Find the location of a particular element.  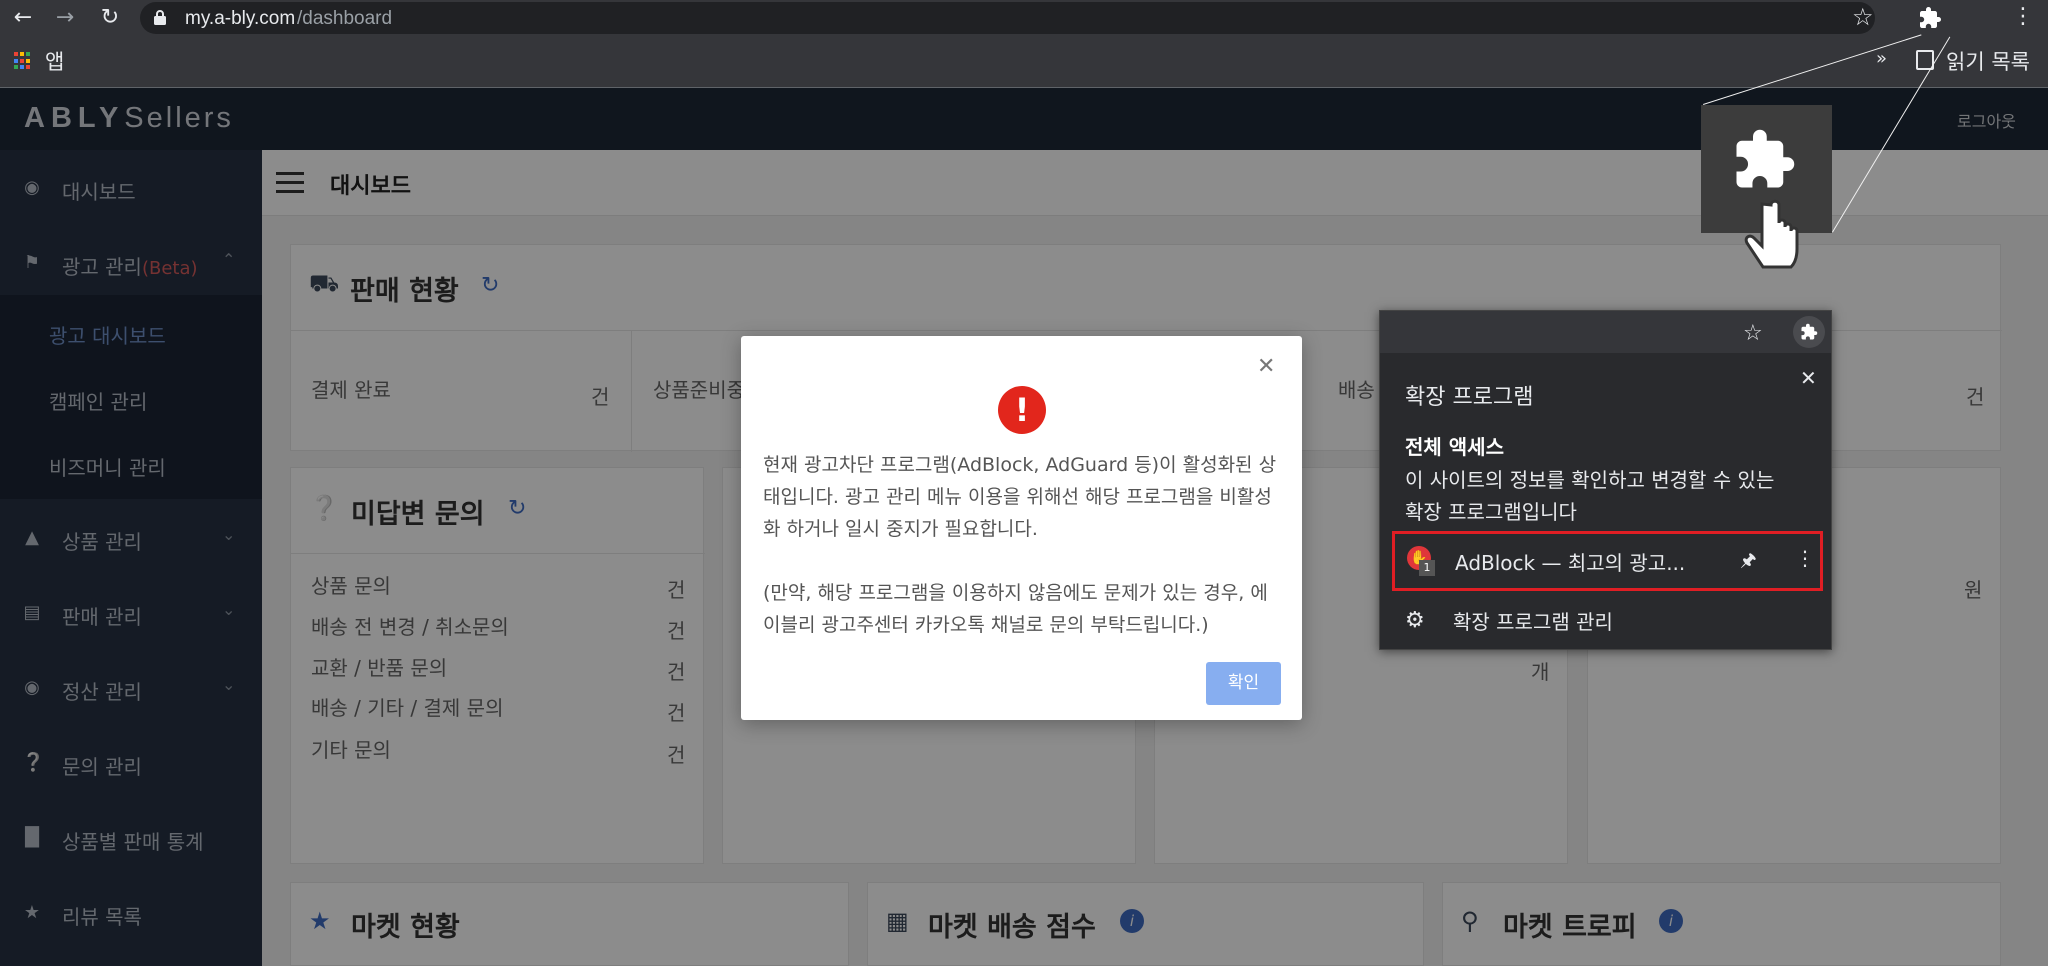

browser-toolbar: ← → ↻ my.a-bly.com /dashboard ☆ ⋮ is located at coordinates (1024, 18).